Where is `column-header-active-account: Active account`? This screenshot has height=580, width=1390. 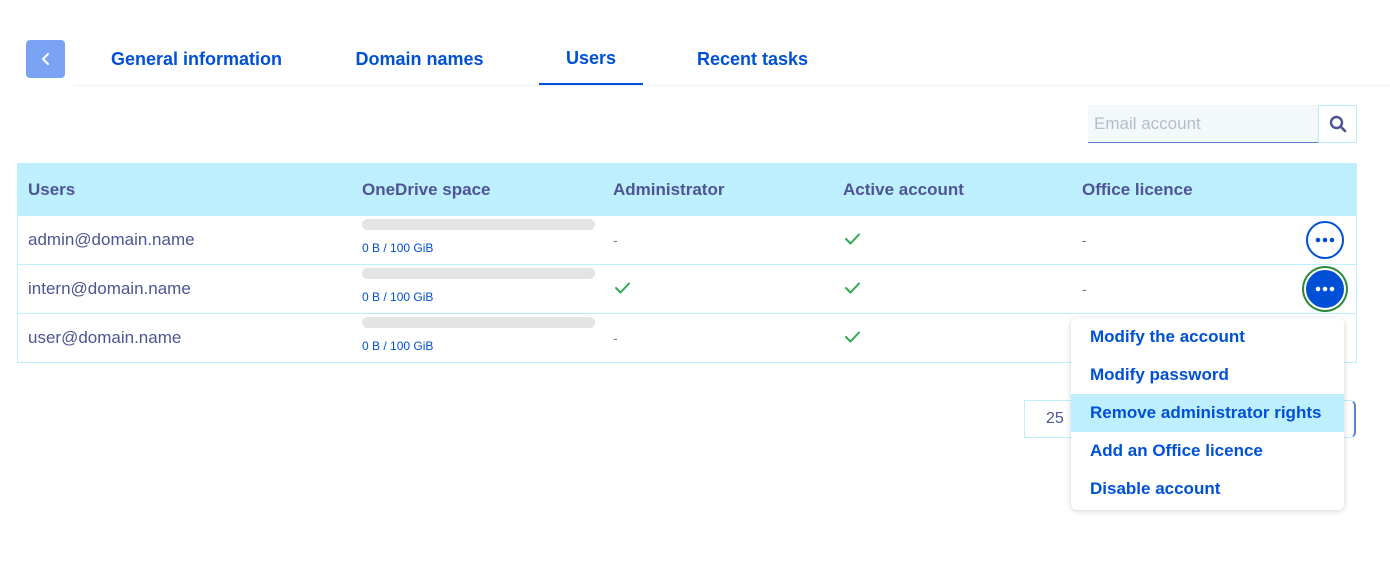
column-header-active-account: Active account is located at coordinates (903, 189).